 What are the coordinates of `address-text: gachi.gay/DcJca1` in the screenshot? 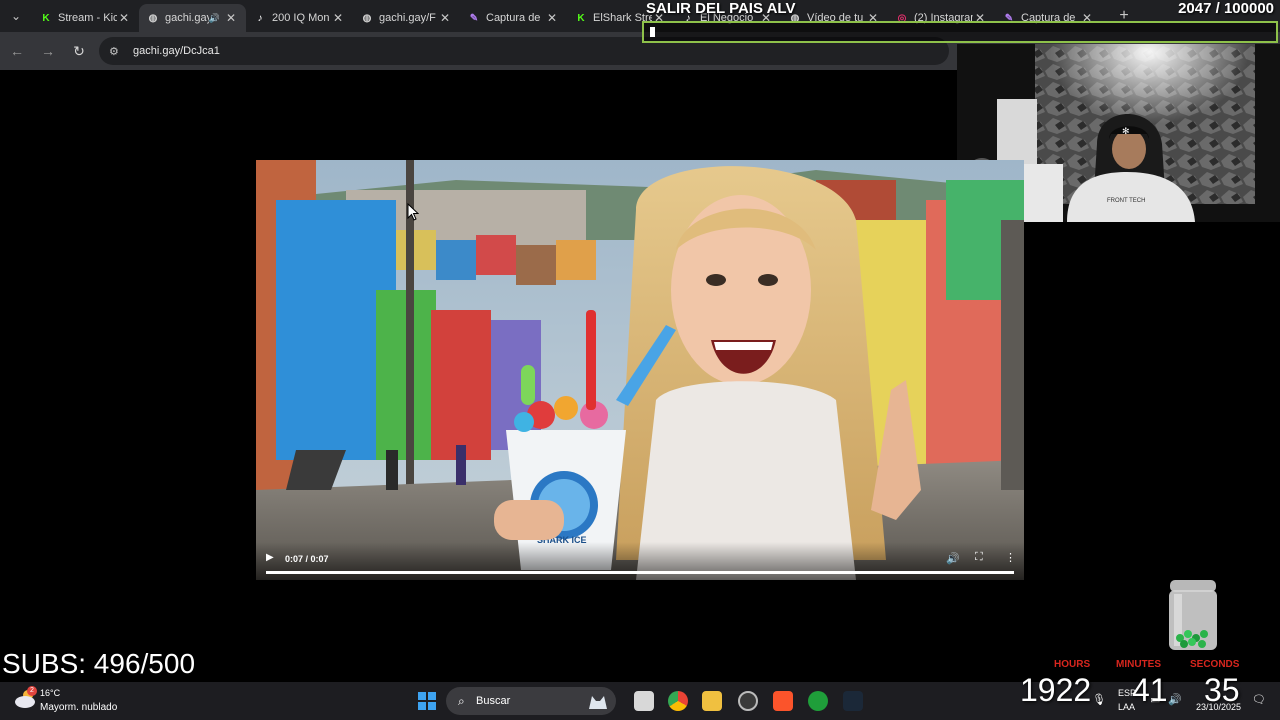 It's located at (176, 51).